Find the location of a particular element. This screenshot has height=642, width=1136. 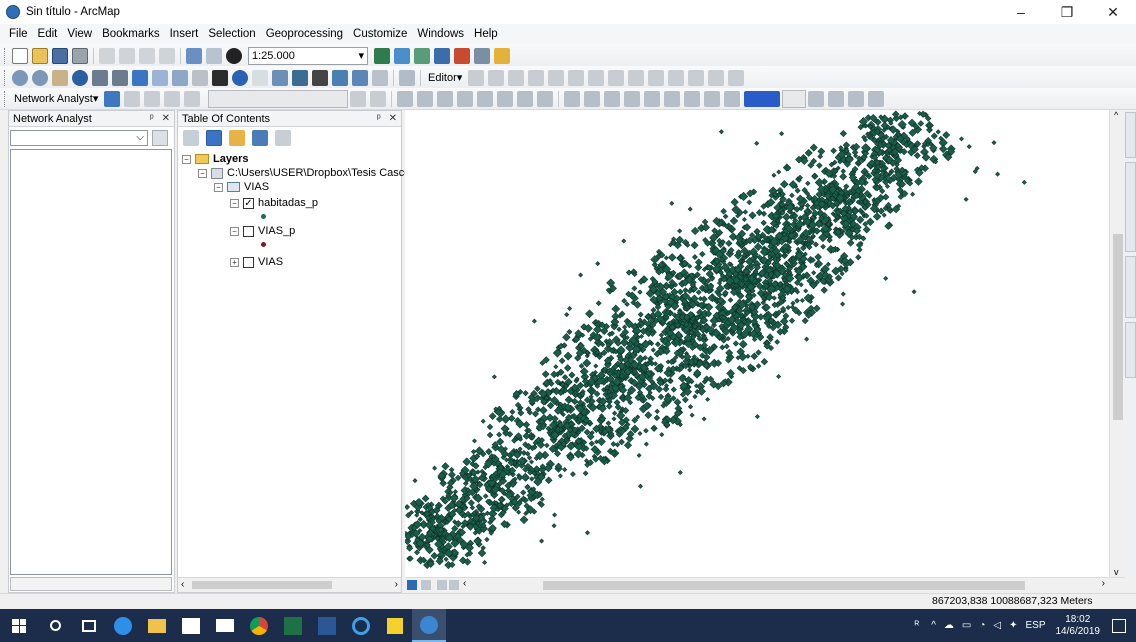

maximize-button: ❐ is located at coordinates (1067, 12).